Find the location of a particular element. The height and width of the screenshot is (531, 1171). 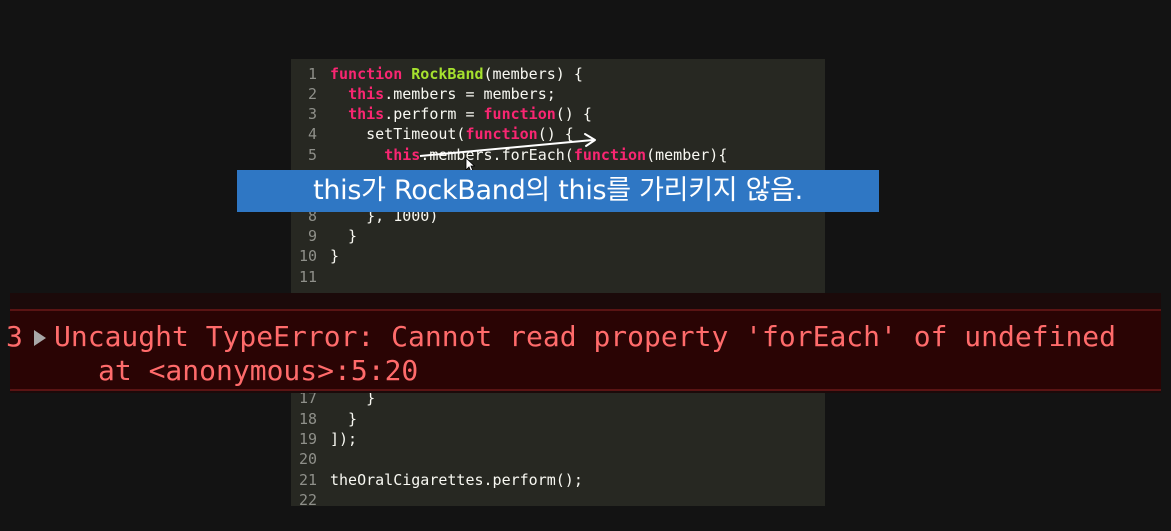

code-text: this.perform = function() { is located at coordinates (461, 114).